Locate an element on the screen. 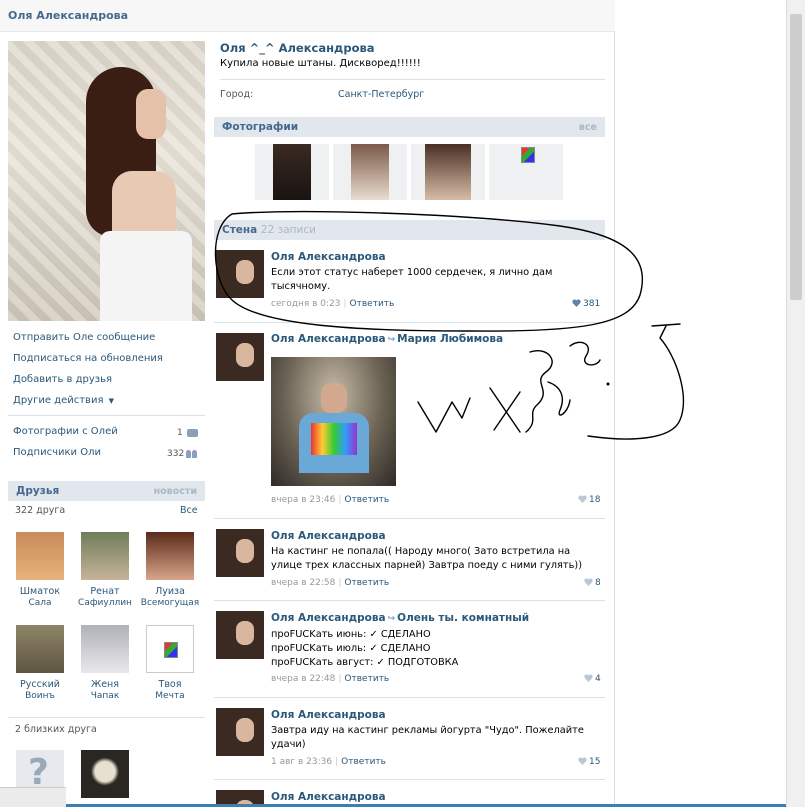  friend-first-name: Шматок is located at coordinates (40, 592).